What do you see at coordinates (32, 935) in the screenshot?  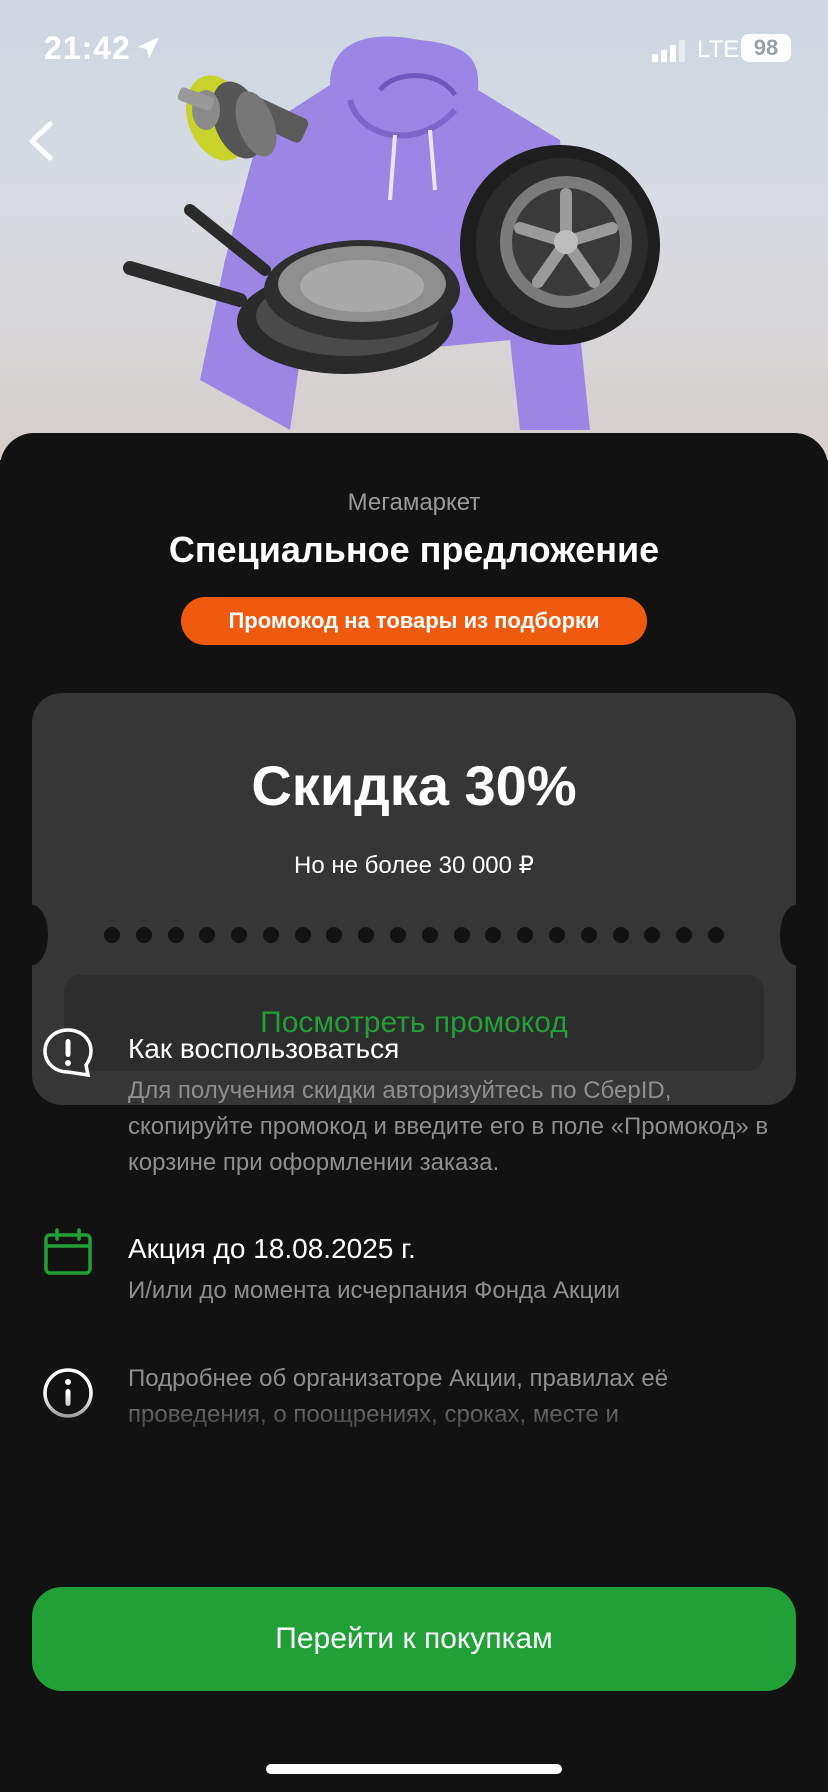 I see `coupon-notch-left` at bounding box center [32, 935].